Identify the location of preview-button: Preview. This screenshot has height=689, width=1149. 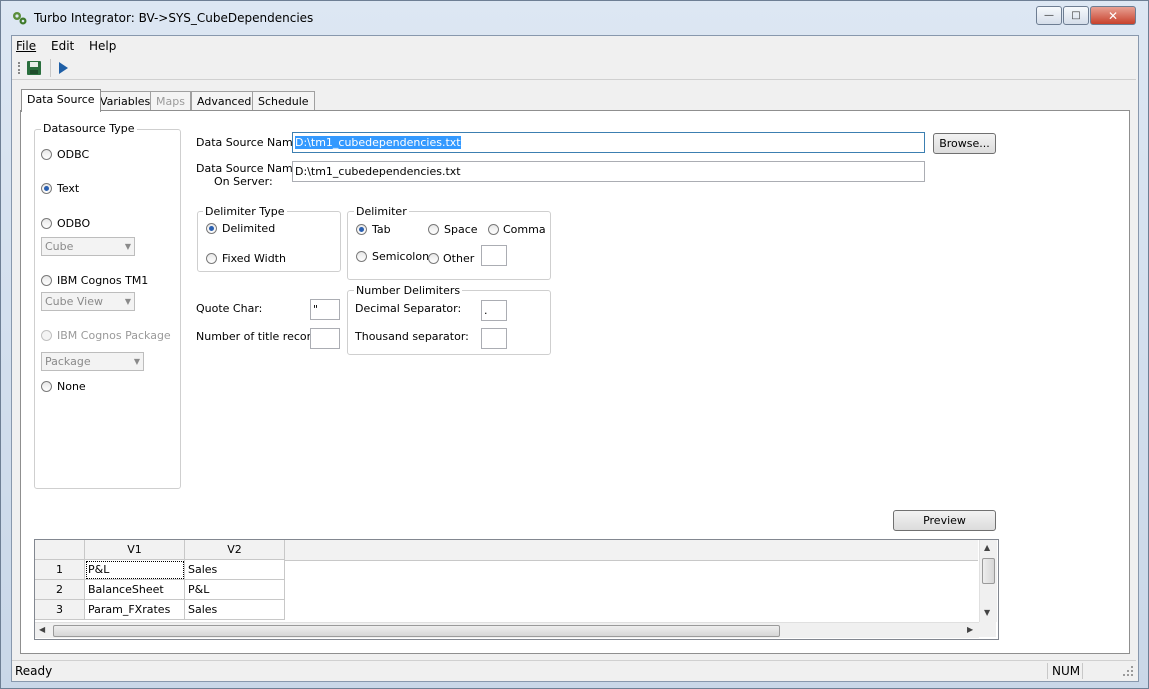
(944, 520).